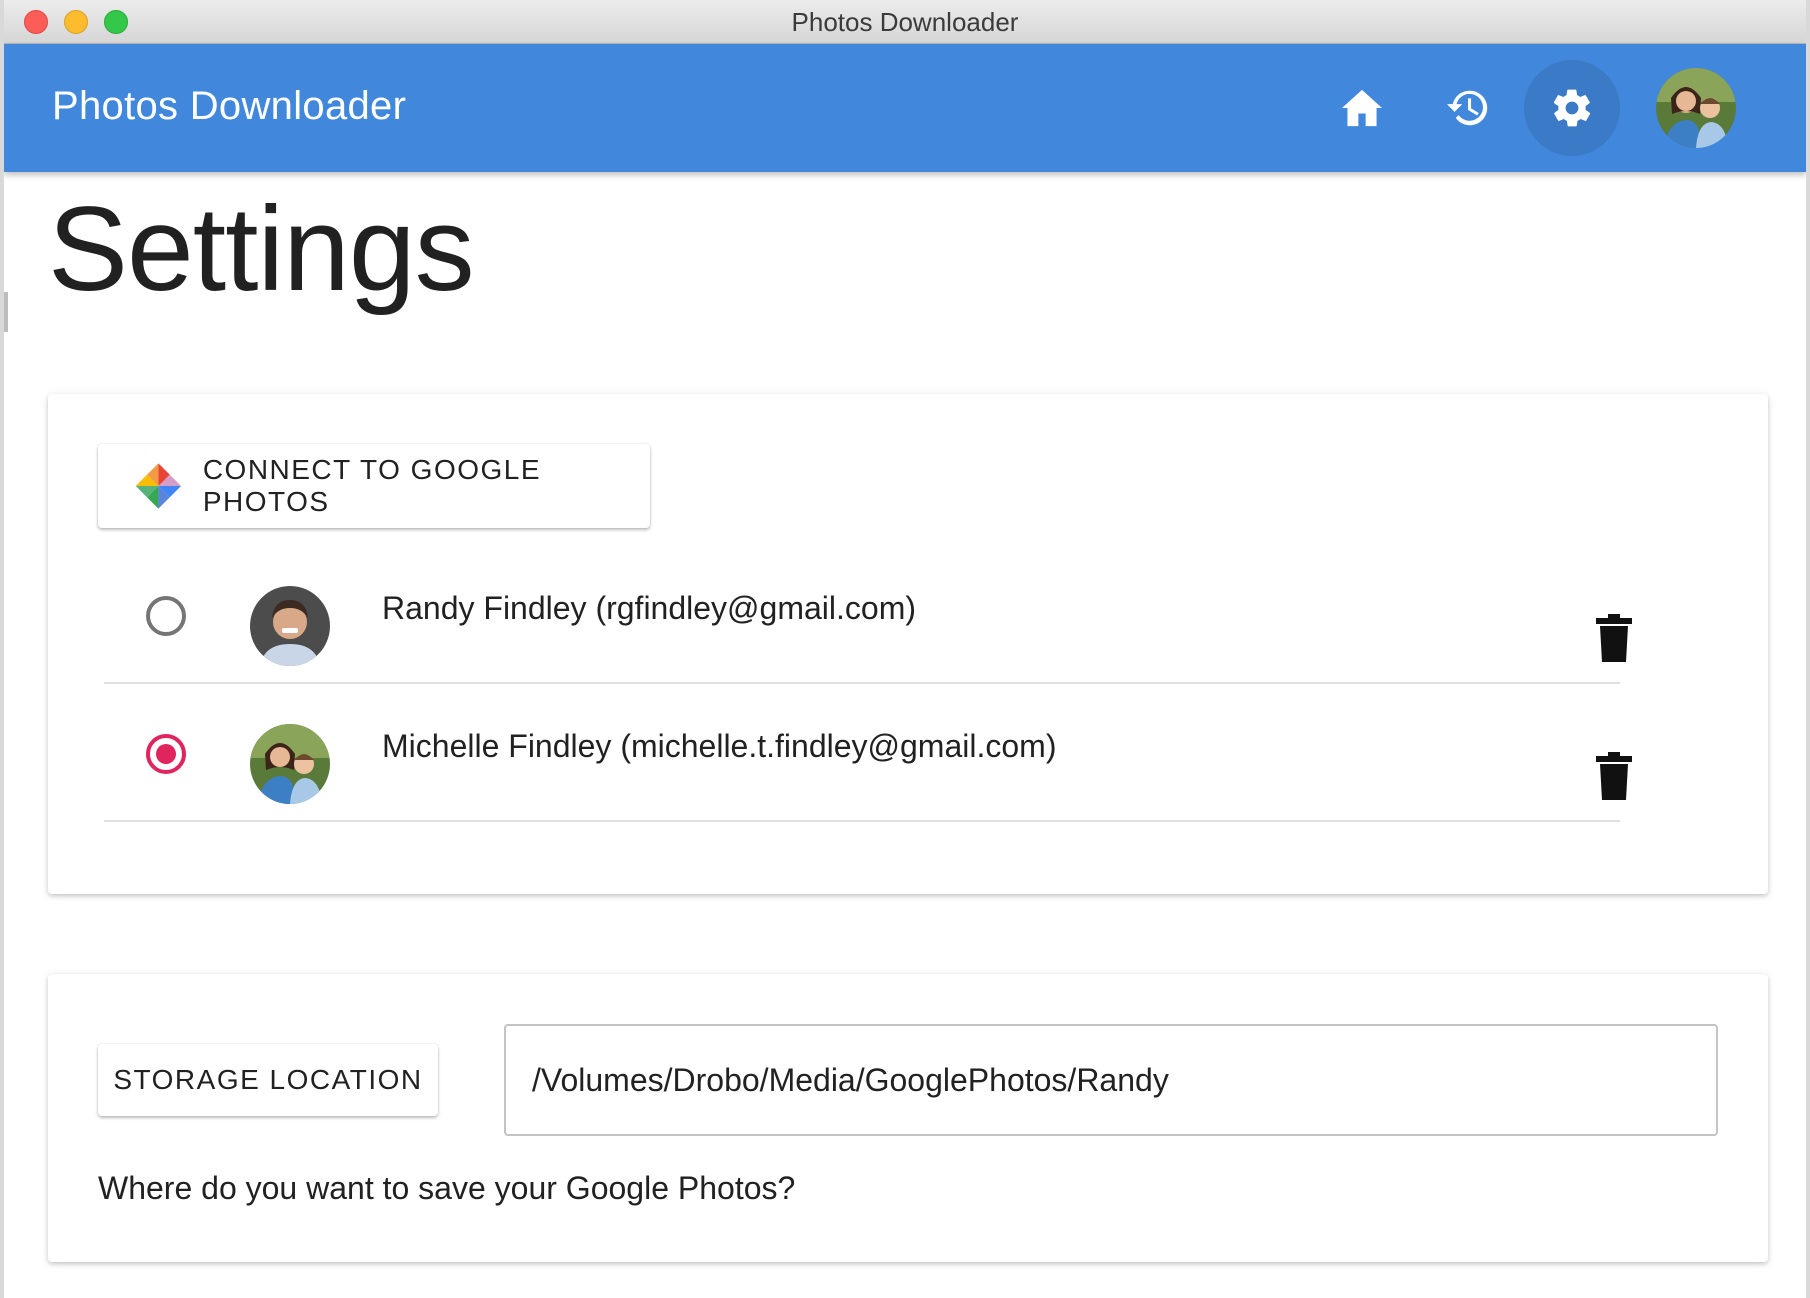 The image size is (1810, 1298). I want to click on app-title: Photos Downloader, so click(229, 106).